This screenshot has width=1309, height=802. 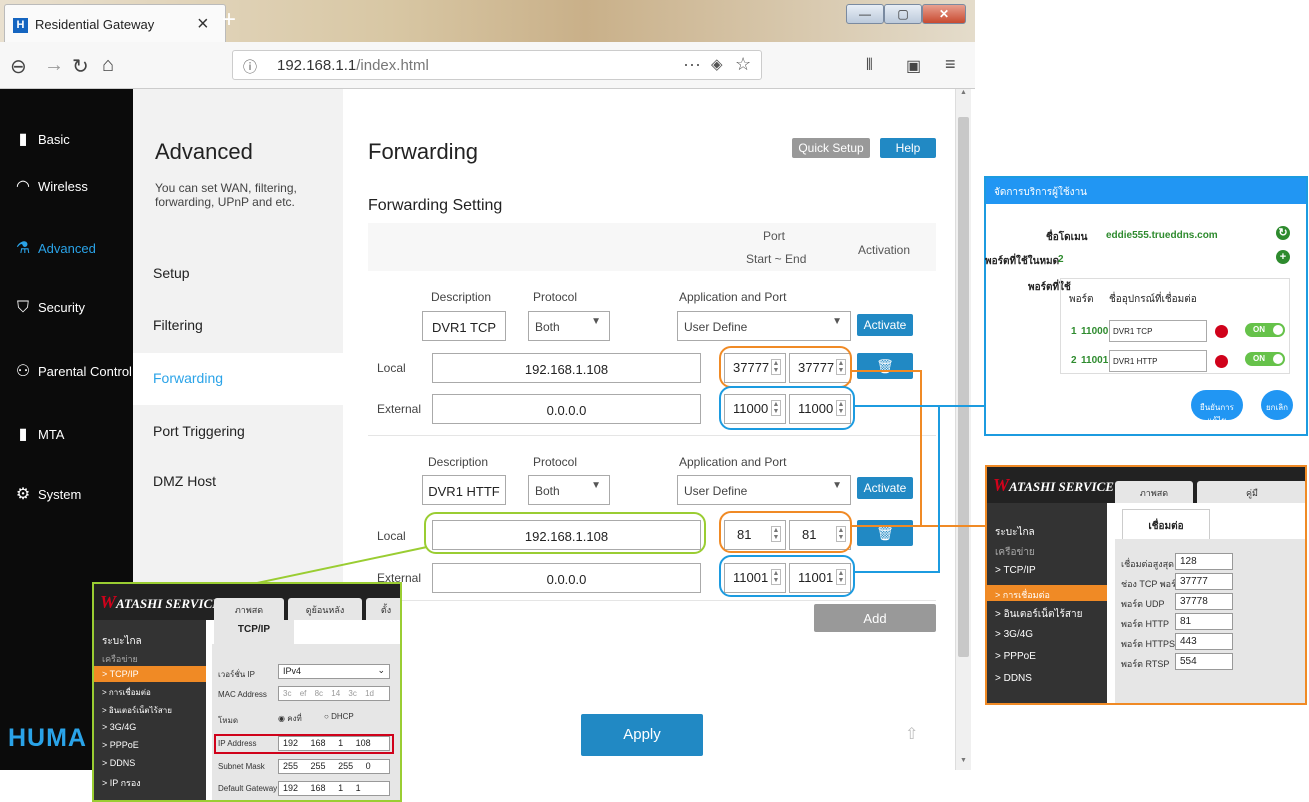 What do you see at coordinates (1047, 593) in the screenshot?
I see `menu-connection-active: > การเชื่อมต่อ` at bounding box center [1047, 593].